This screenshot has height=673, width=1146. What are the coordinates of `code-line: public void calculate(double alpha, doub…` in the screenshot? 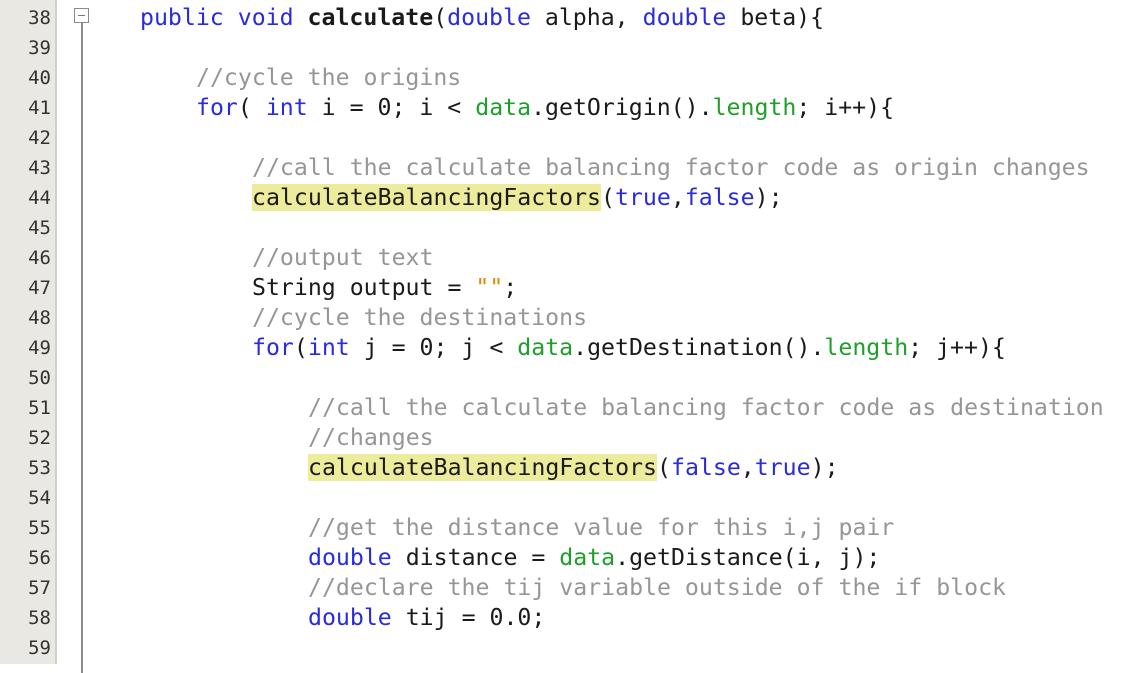 It's located at (482, 18).